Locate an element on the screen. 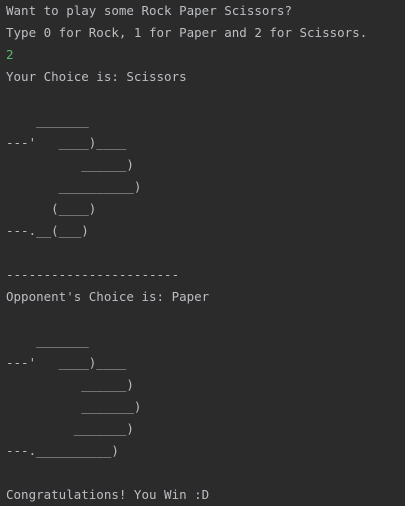 The width and height of the screenshot is (405, 506). user-input-line: 2 is located at coordinates (10, 54).